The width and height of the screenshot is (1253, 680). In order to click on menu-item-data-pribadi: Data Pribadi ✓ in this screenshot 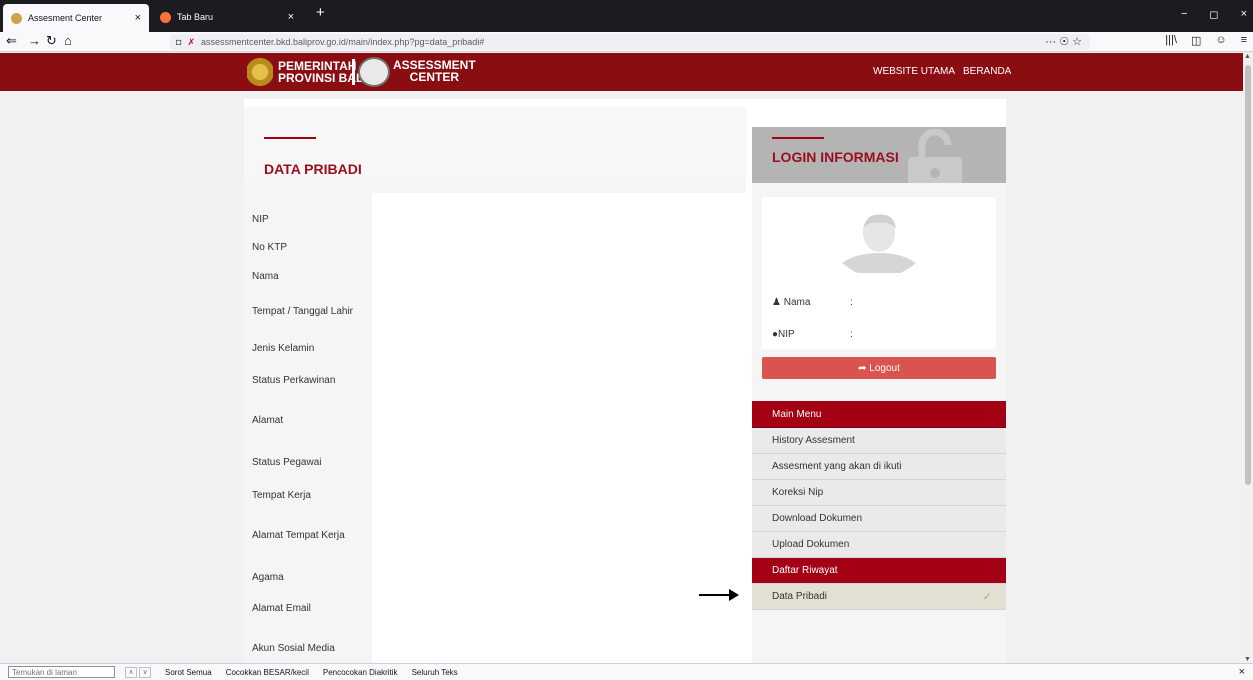, I will do `click(879, 597)`.